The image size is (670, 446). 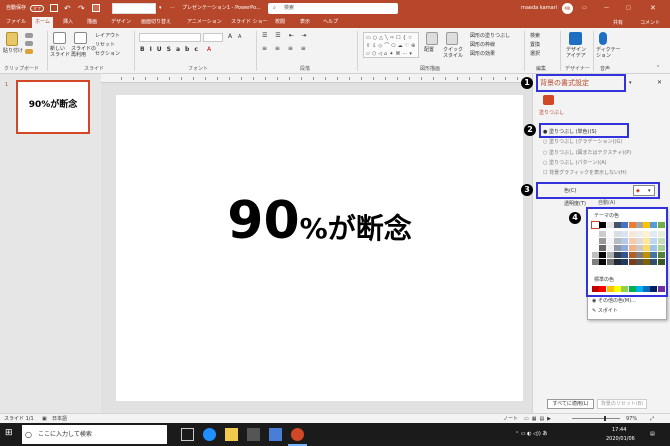 I want to click on apply-all-button: すべてに適用(L), so click(x=570, y=404).